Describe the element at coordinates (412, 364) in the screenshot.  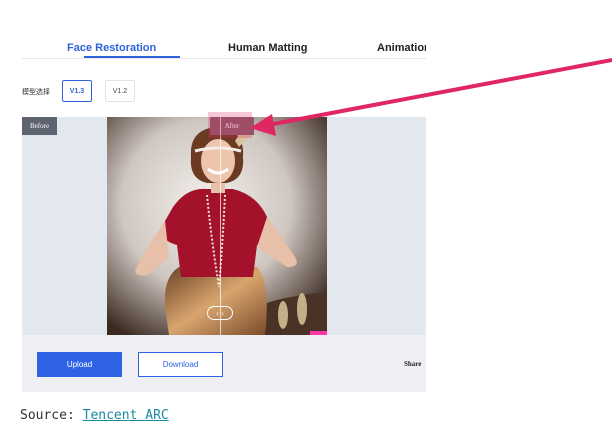
I see `share-label: Share` at that location.